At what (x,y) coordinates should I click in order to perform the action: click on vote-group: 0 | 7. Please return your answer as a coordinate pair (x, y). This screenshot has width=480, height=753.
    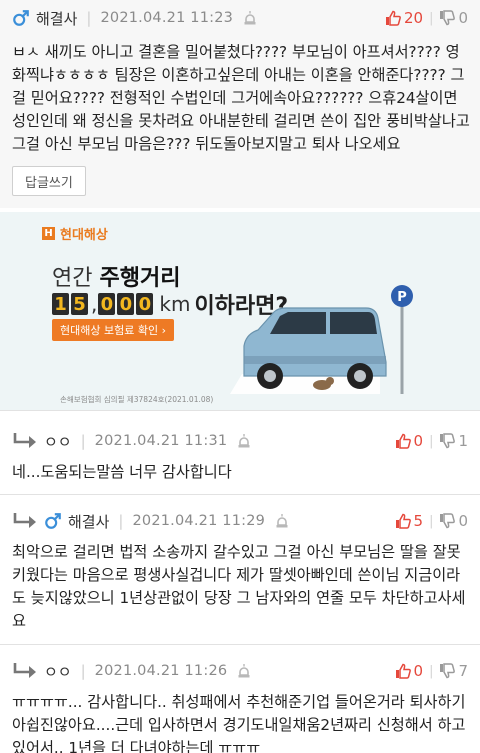
    Looking at the image, I should click on (431, 671).